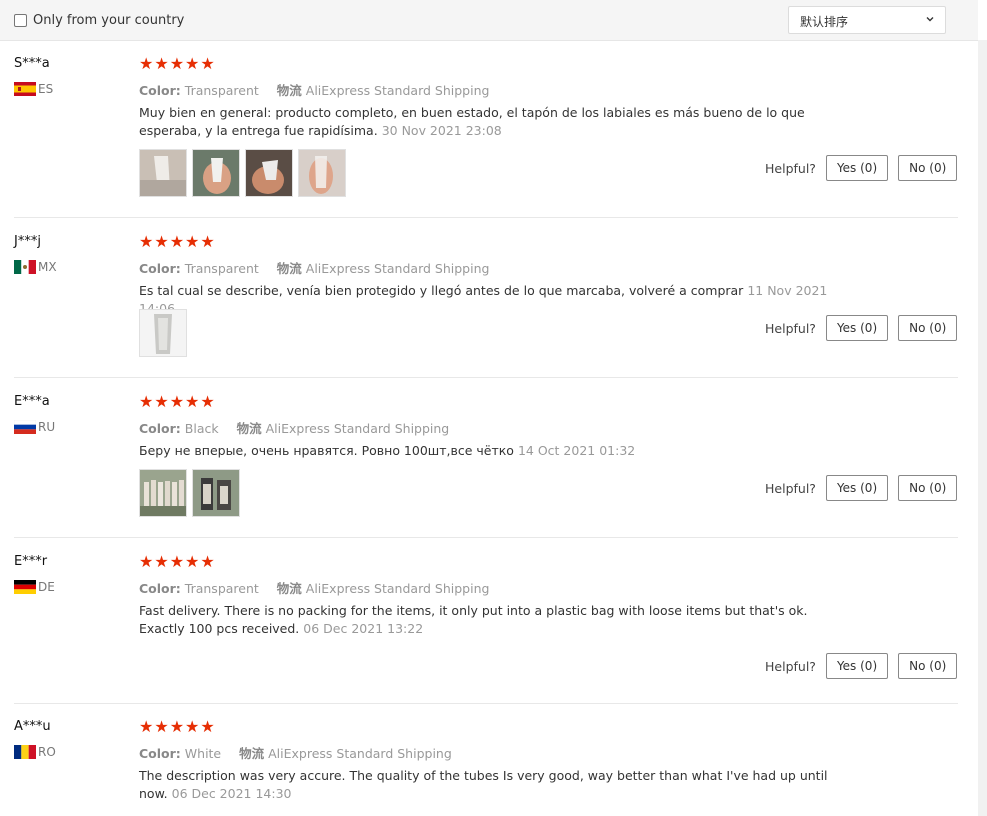 This screenshot has height=816, width=987. Describe the element at coordinates (576, 450) in the screenshot. I see `review-date: 14 Oct 2021 01:32` at that location.